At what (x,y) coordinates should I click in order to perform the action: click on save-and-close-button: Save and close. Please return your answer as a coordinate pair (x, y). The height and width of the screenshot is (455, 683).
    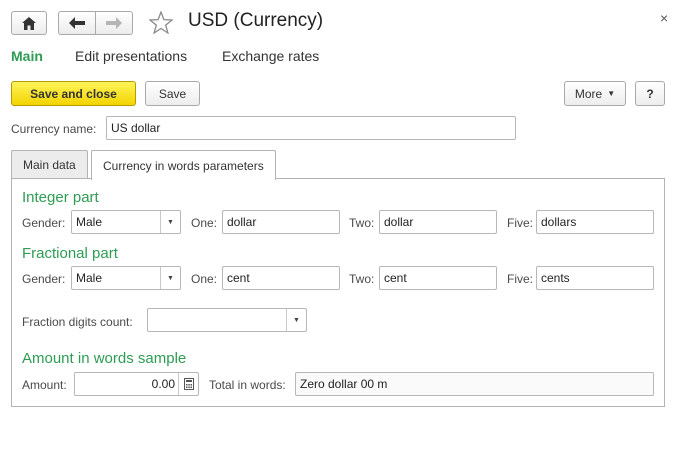
    Looking at the image, I should click on (73, 93).